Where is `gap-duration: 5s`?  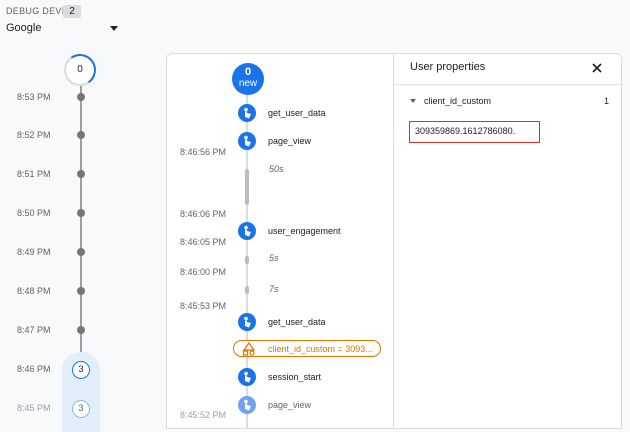 gap-duration: 5s is located at coordinates (274, 258).